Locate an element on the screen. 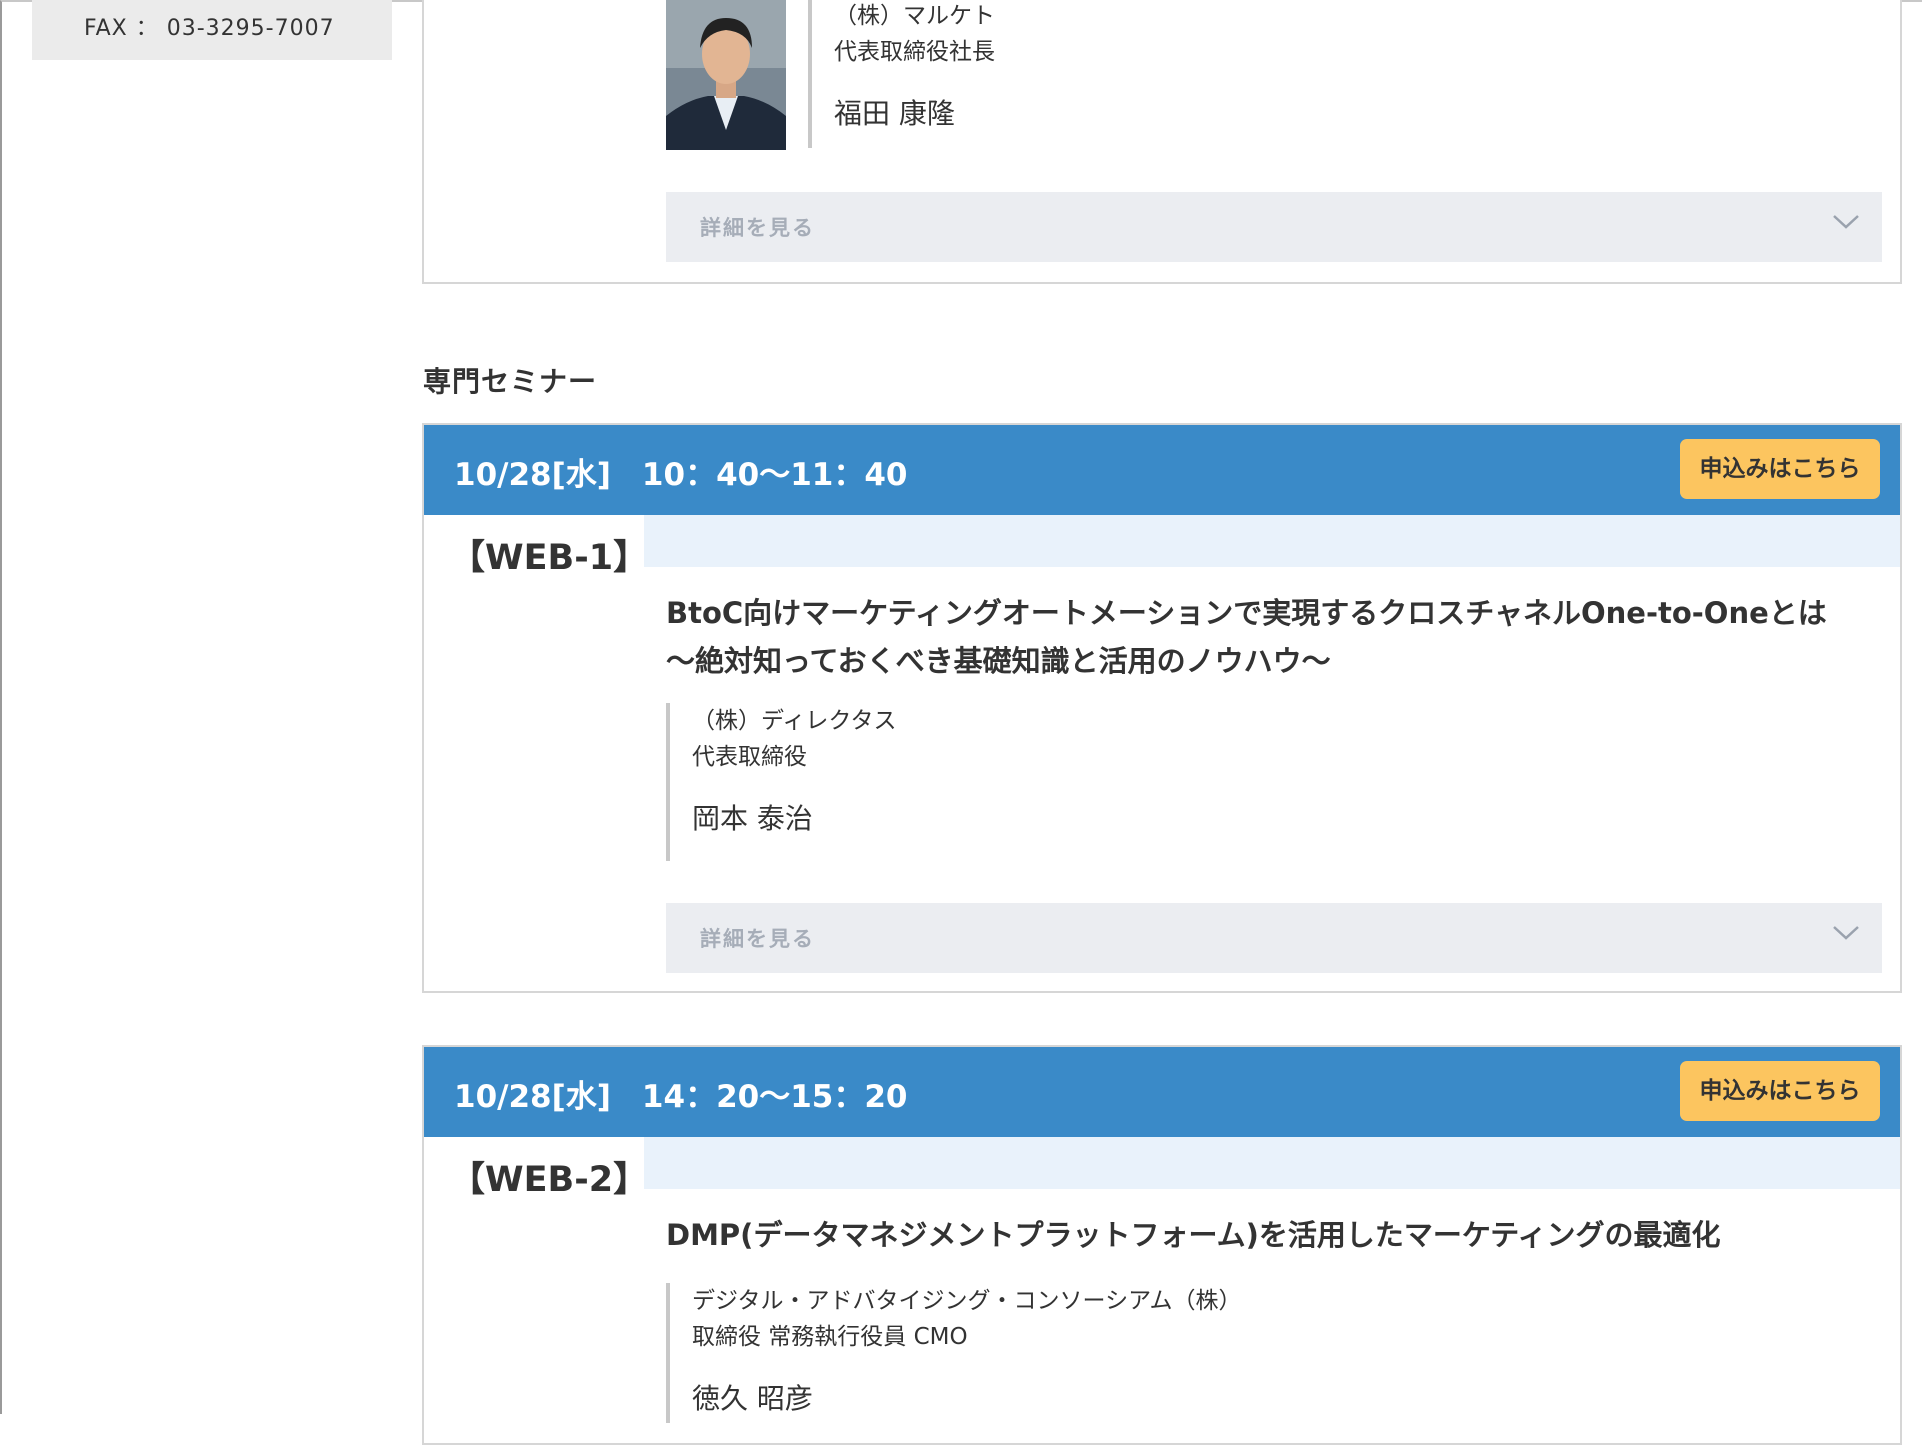 The height and width of the screenshot is (1445, 1922). speaker-title: 取締役 常務執行役員 CMO is located at coordinates (830, 1337).